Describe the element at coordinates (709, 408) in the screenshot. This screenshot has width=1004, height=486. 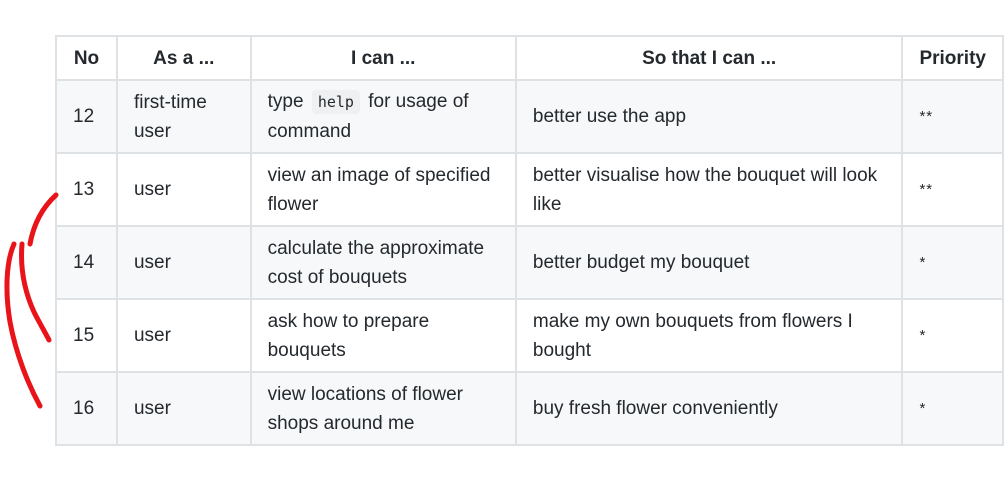
I see `story-benefit: buy fresh flower conveniently` at that location.